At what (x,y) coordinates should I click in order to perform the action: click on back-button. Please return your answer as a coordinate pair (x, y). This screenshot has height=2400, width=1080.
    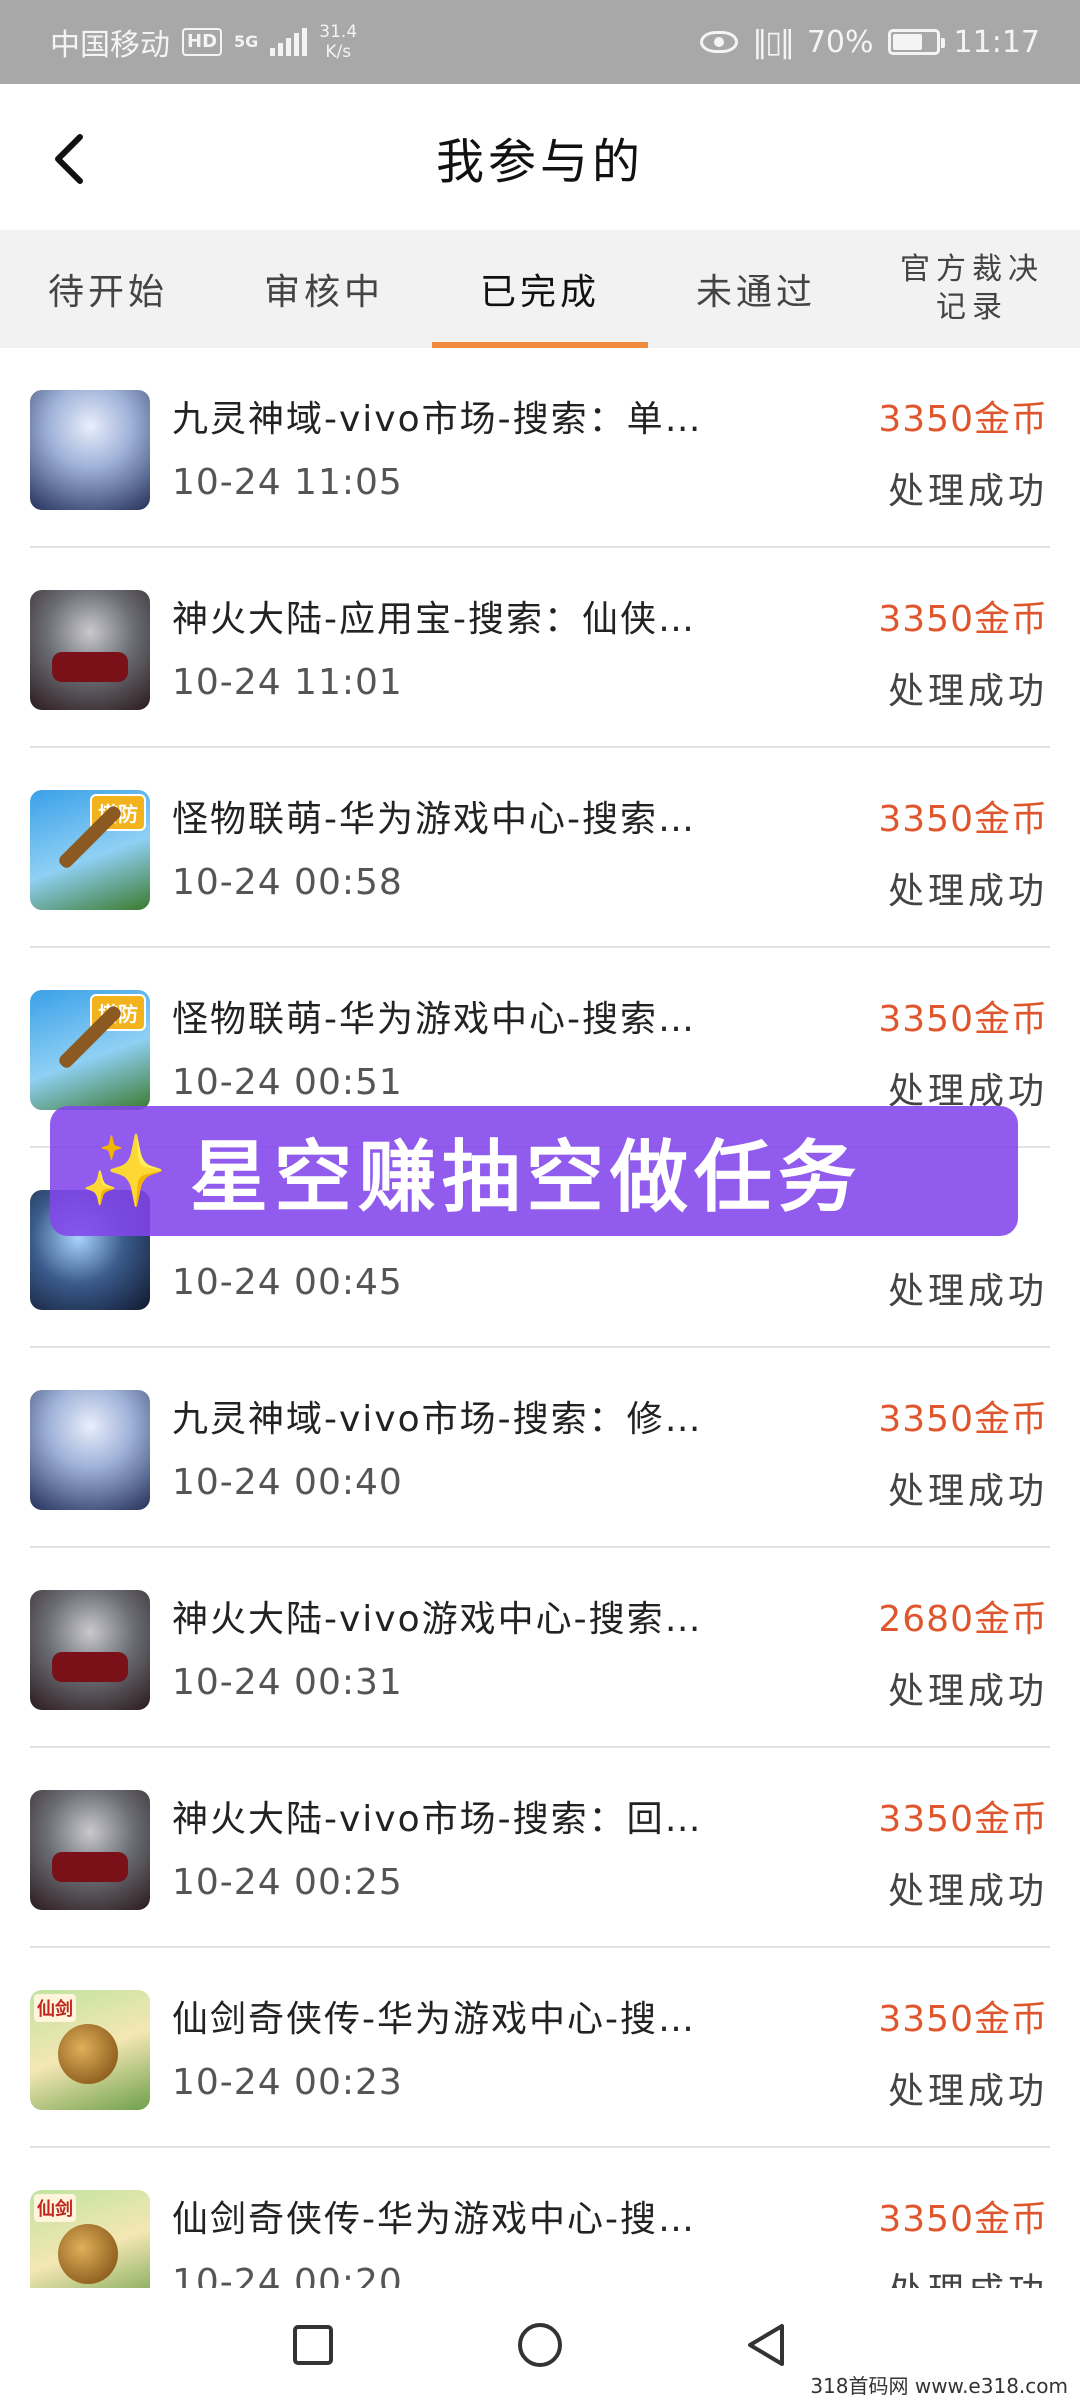
    Looking at the image, I should click on (78, 159).